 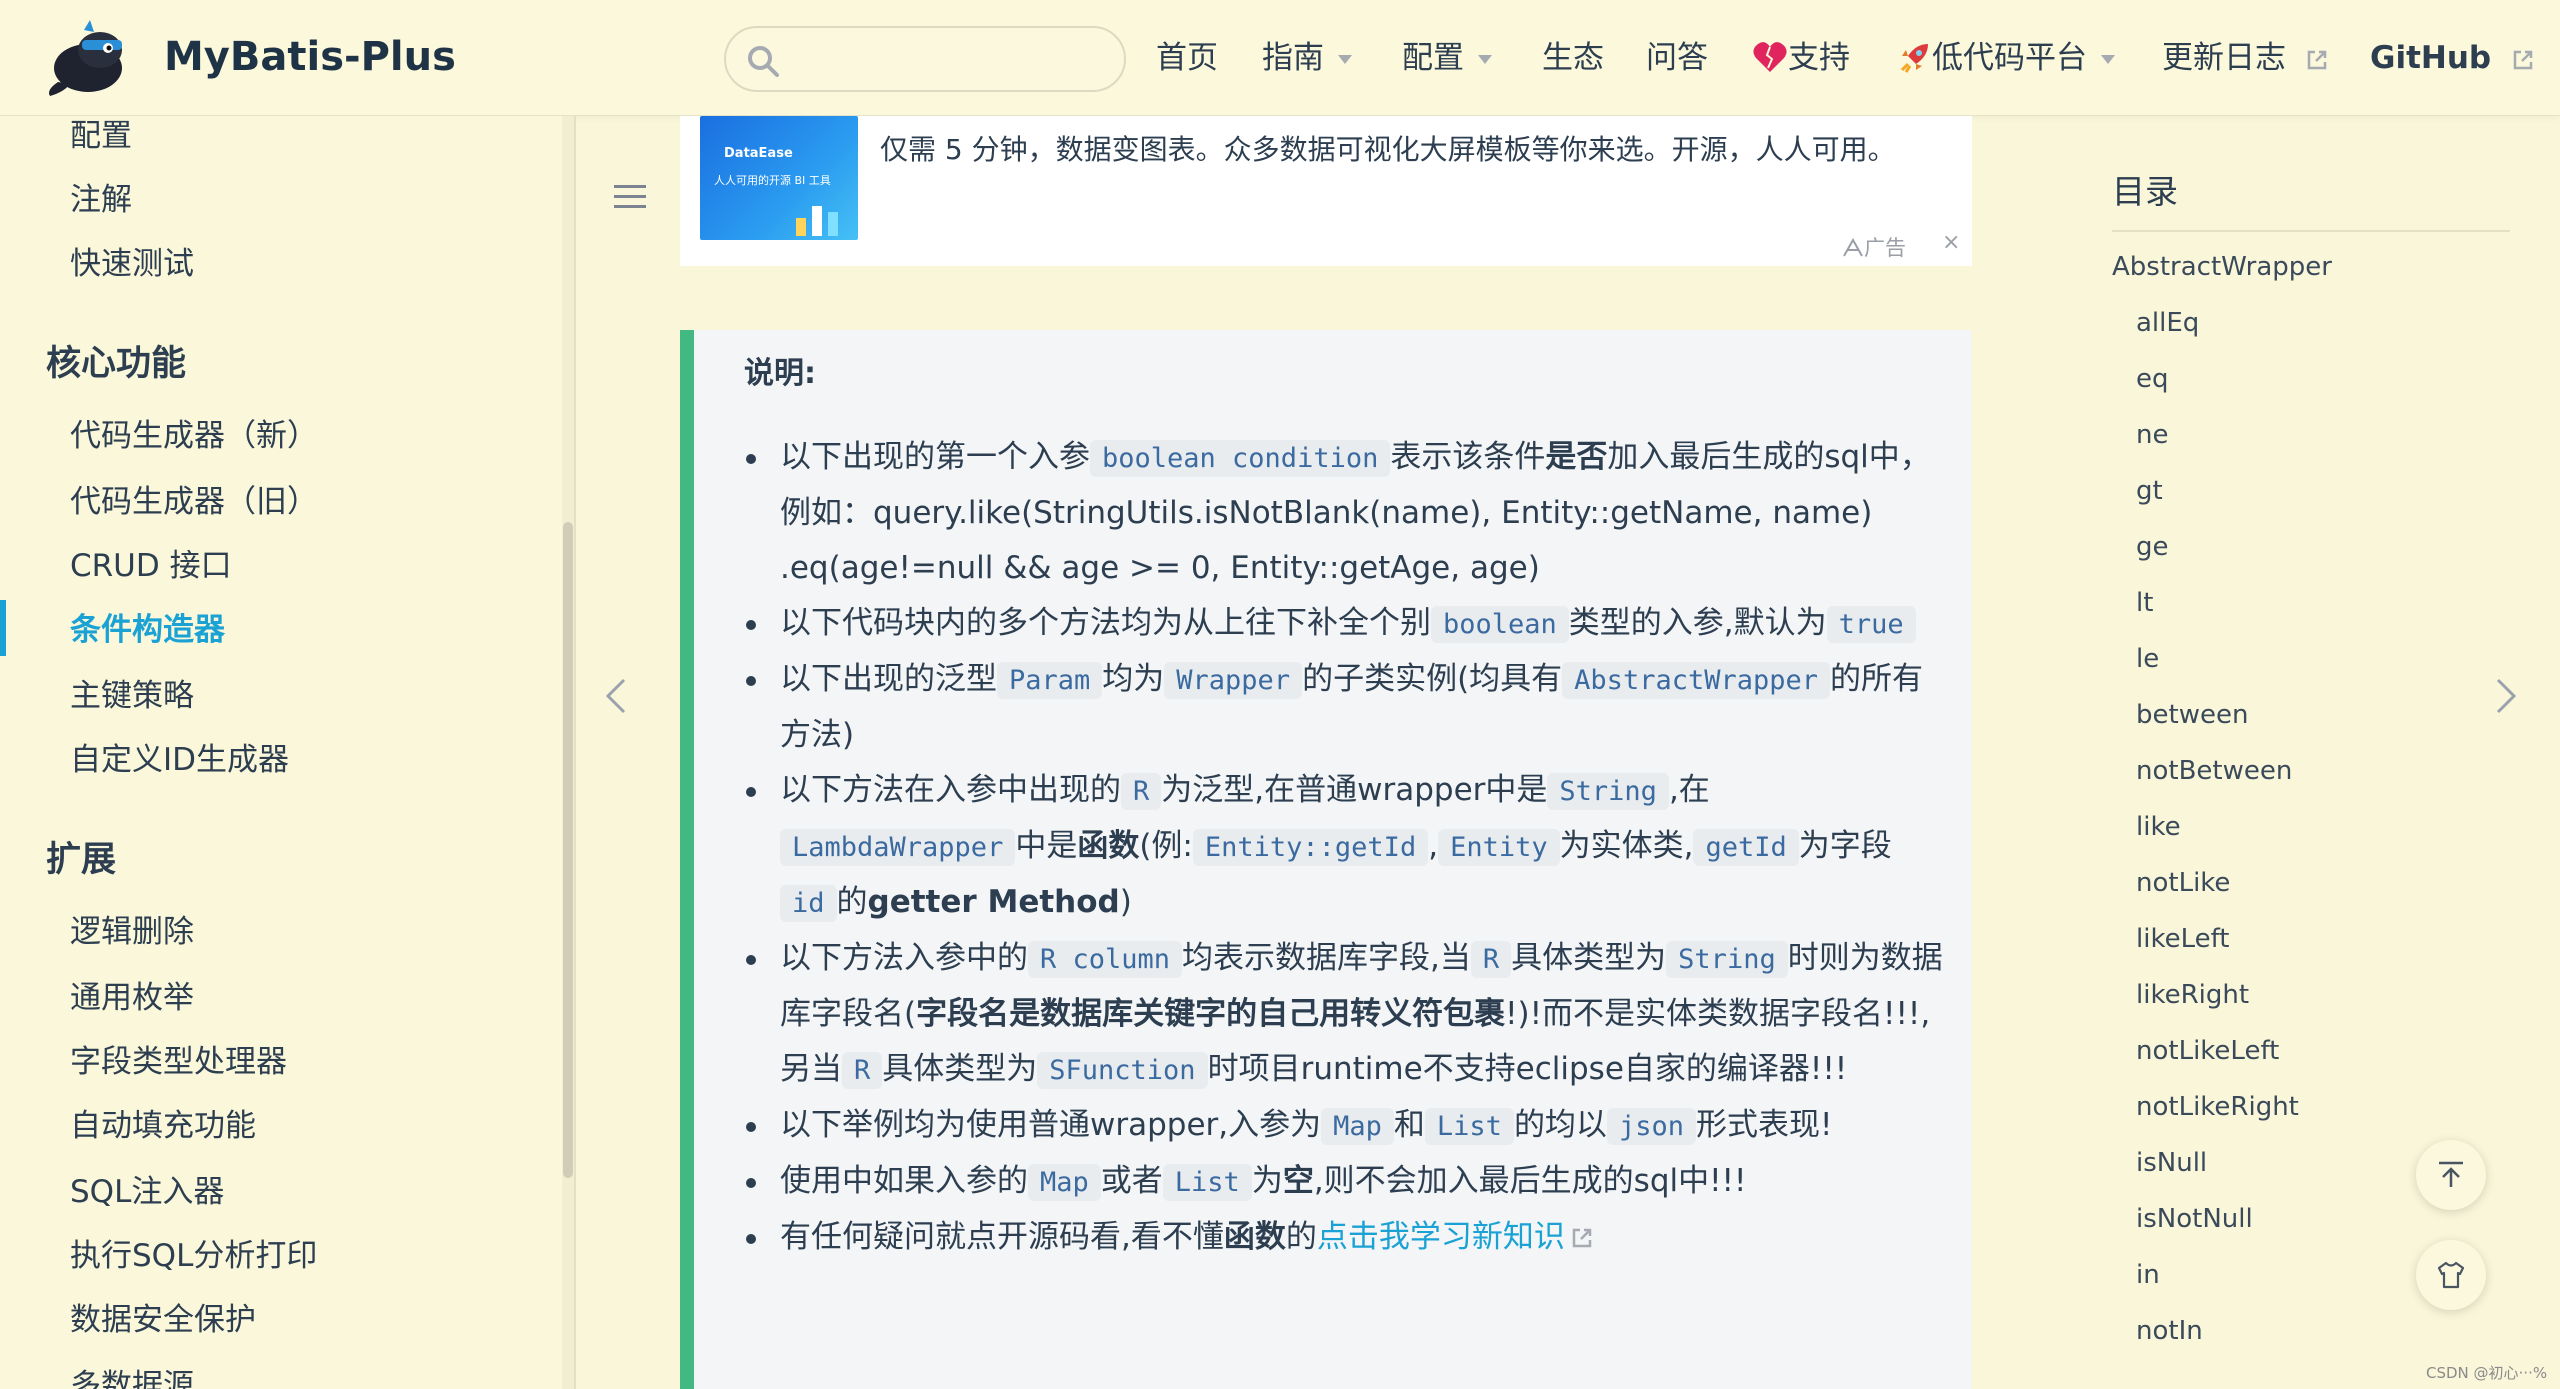 What do you see at coordinates (2149, 491) in the screenshot?
I see `toc-item-gt: gt` at bounding box center [2149, 491].